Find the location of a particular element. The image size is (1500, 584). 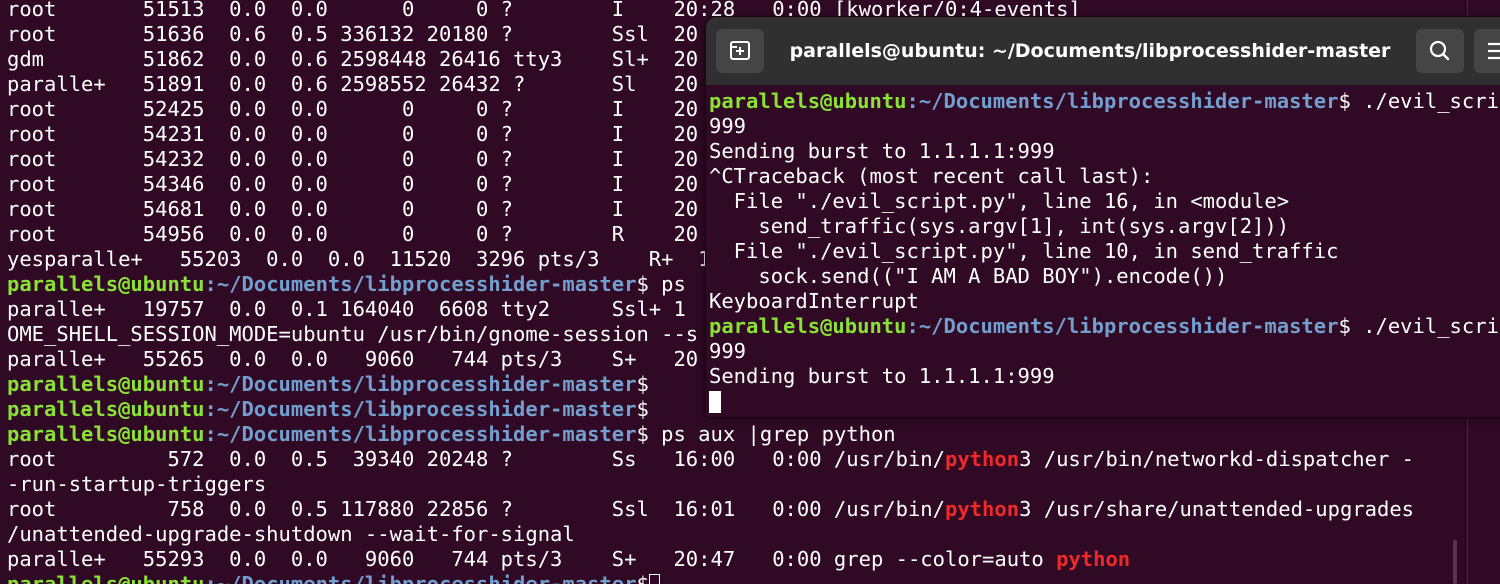

command-text: ps is located at coordinates (667, 284).